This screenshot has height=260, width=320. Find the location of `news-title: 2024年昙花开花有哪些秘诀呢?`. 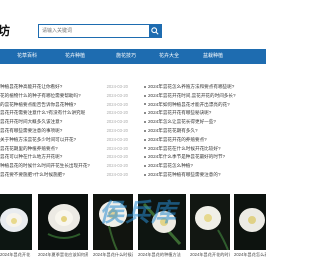

news-title: 2024年昙花开花有哪些秘诀呢? is located at coordinates (180, 113).